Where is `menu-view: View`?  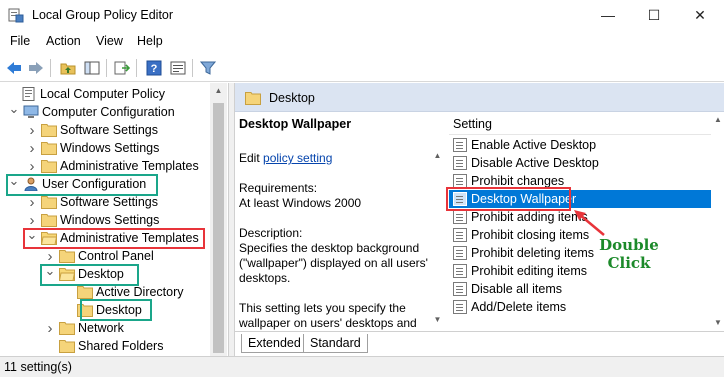
menu-view: View is located at coordinates (109, 41).